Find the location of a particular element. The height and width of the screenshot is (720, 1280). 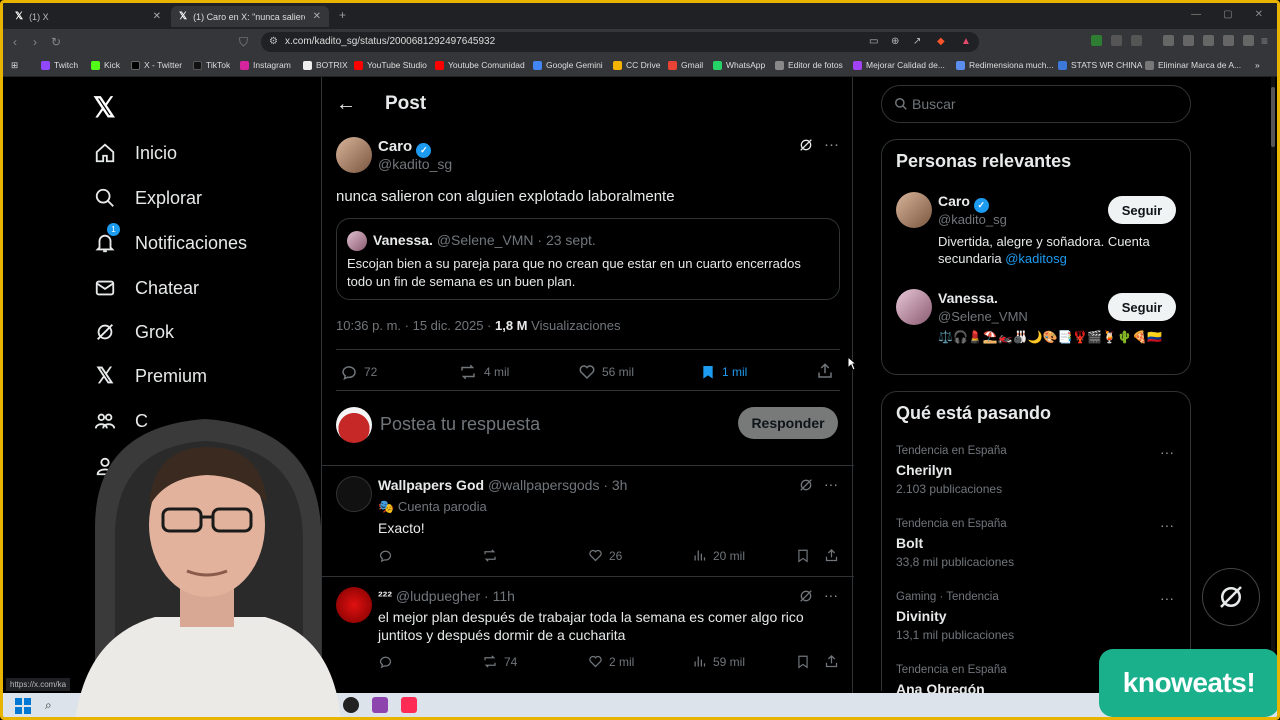

bookmark-item: X - Twitter is located at coordinates (156, 65).